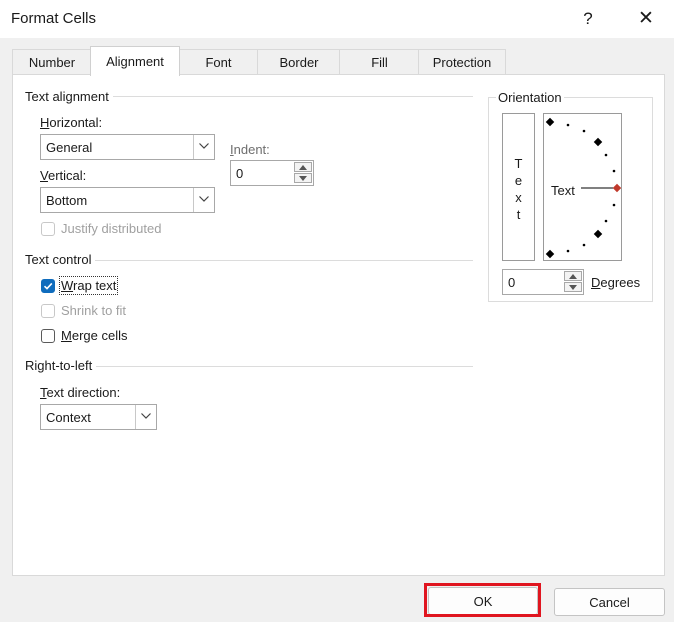 This screenshot has width=674, height=622. Describe the element at coordinates (80, 392) in the screenshot. I see `text-direction-label: Text direction:` at that location.